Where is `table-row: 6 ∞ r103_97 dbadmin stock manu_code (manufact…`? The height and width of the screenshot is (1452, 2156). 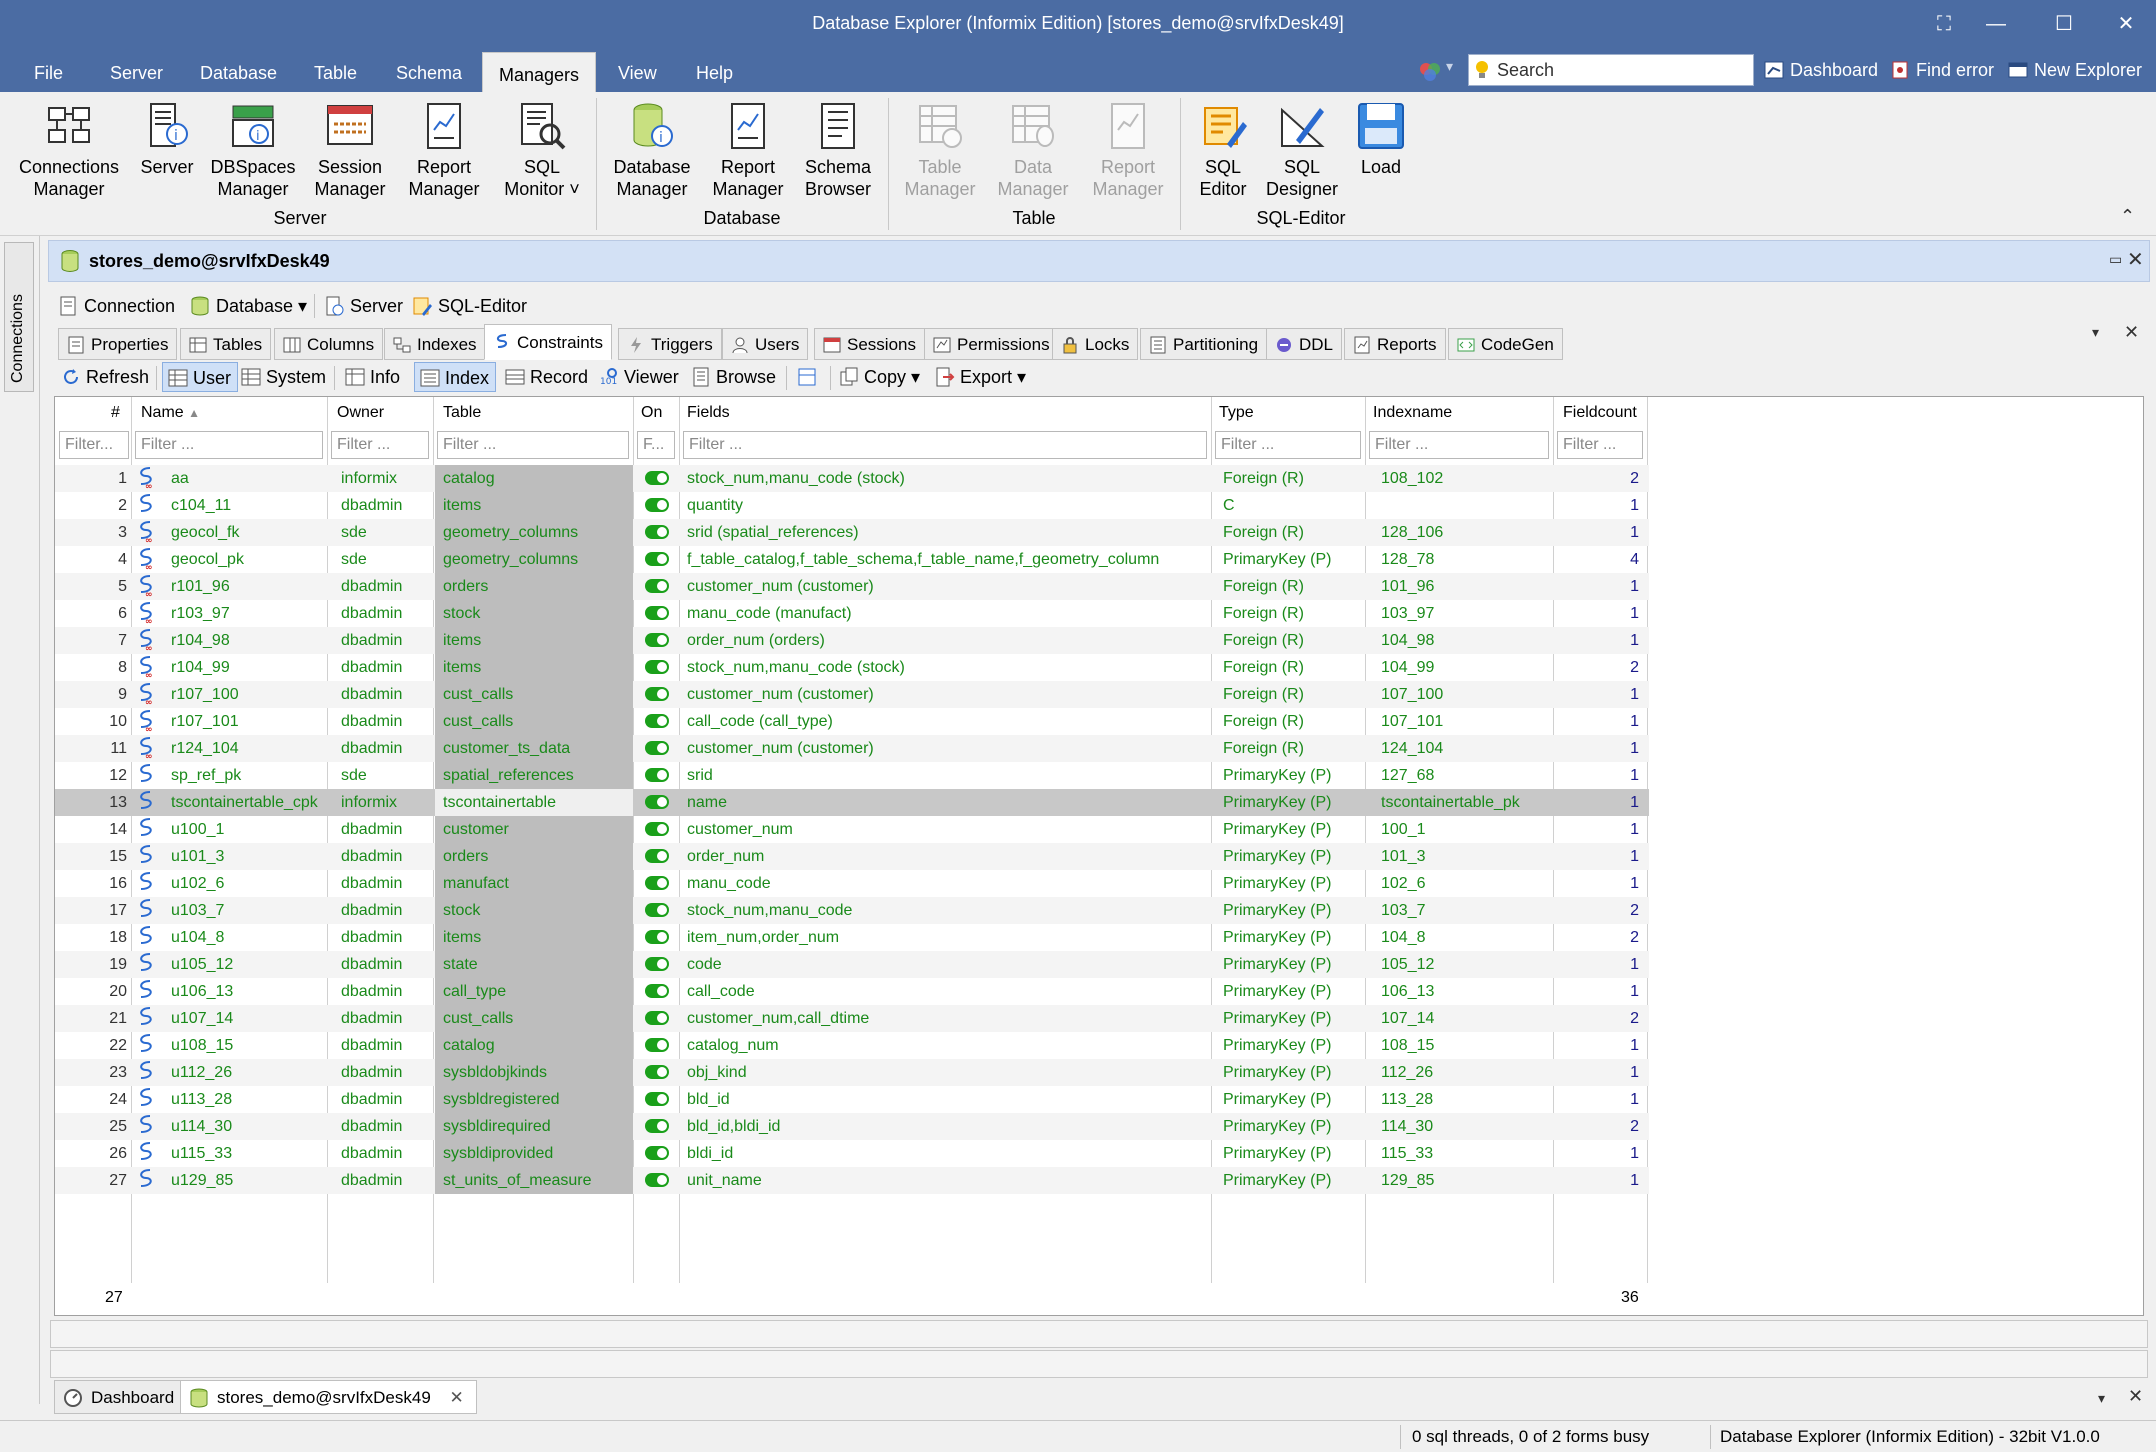
table-row: 6 ∞ r103_97 dbadmin stock manu_code (manufact… is located at coordinates (852, 613).